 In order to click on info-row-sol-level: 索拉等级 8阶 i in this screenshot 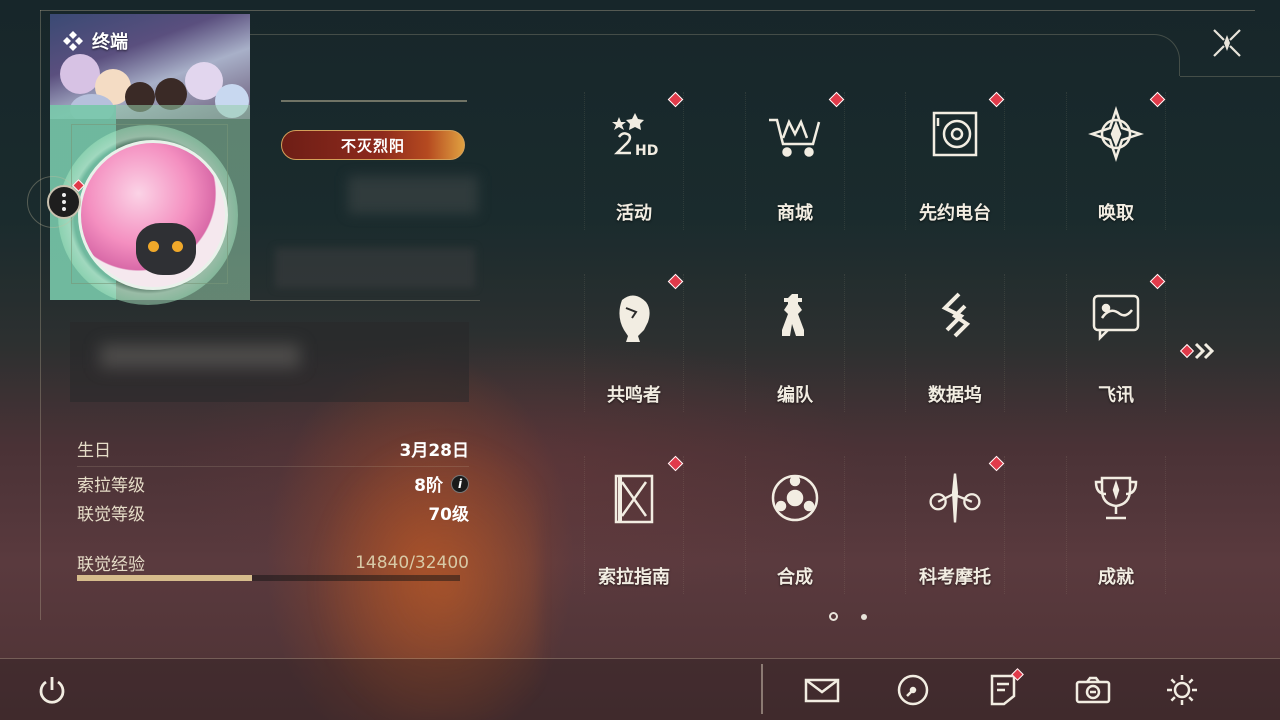, I will do `click(273, 483)`.